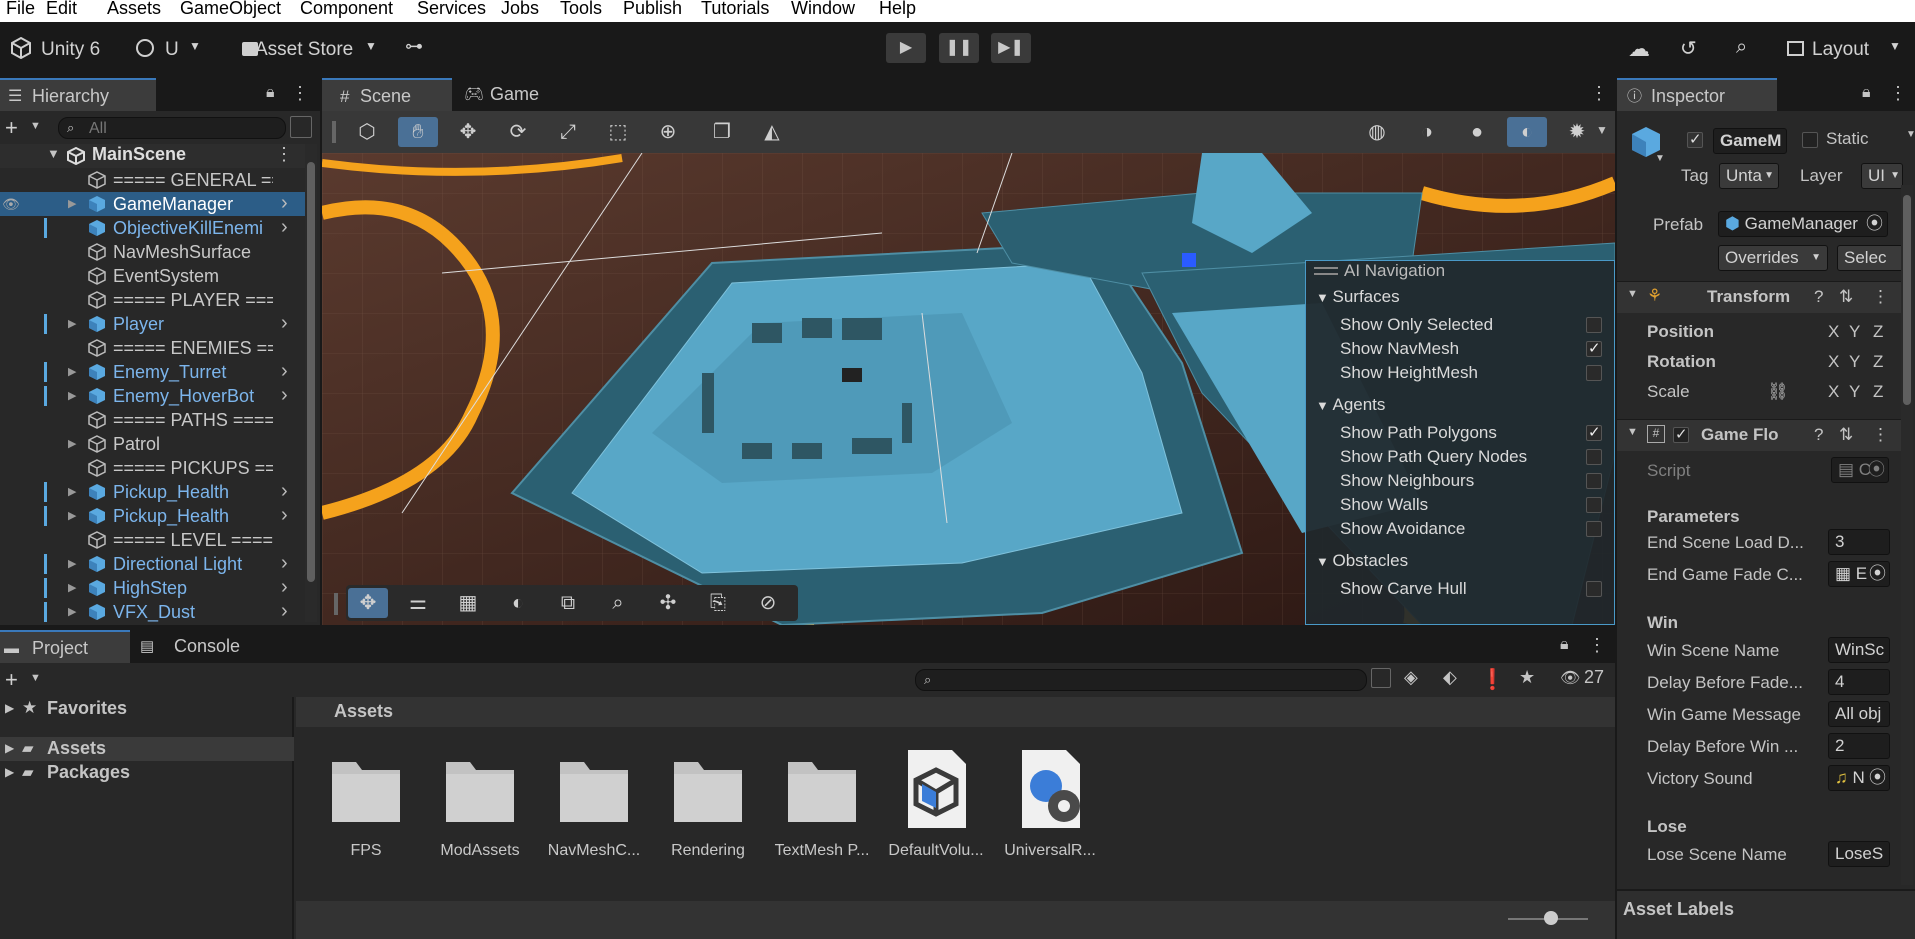  Describe the element at coordinates (1639, 49) in the screenshot. I see `cloud-icon: ☁` at that location.